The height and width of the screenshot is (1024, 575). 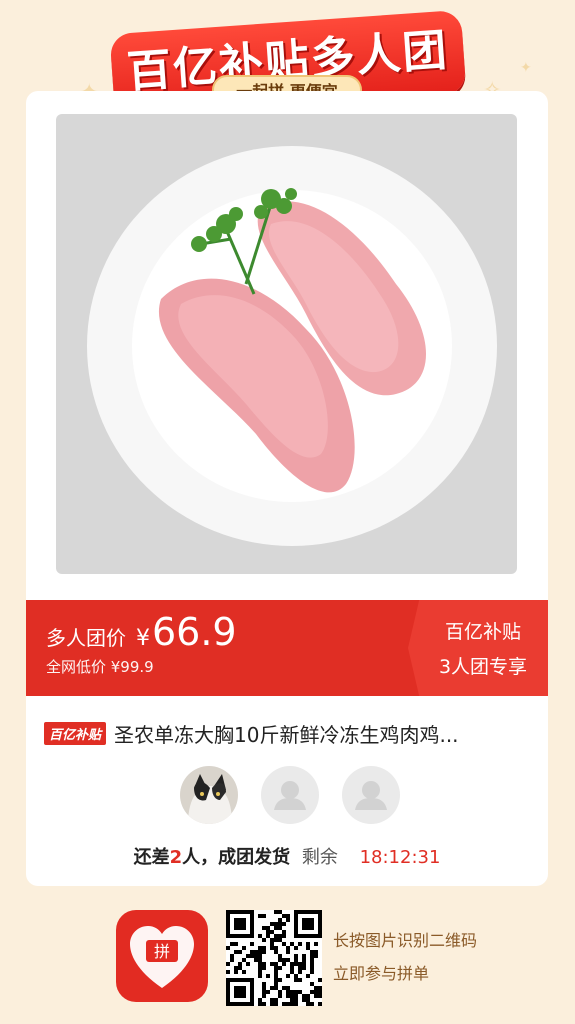 What do you see at coordinates (287, 648) in the screenshot?
I see `price-bar: 多人团价 ¥ 66.9 全网低价 ¥99.9 百亿补贴 3人团专享` at bounding box center [287, 648].